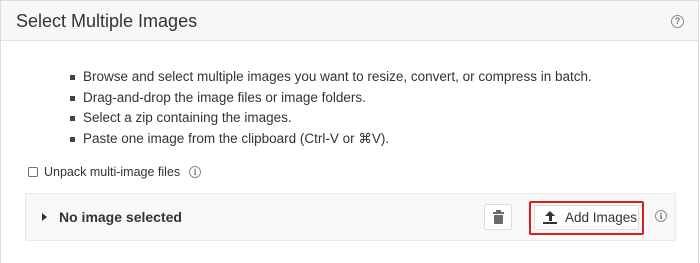 Image resolution: width=700 pixels, height=263 pixels. I want to click on upload-icon, so click(550, 218).